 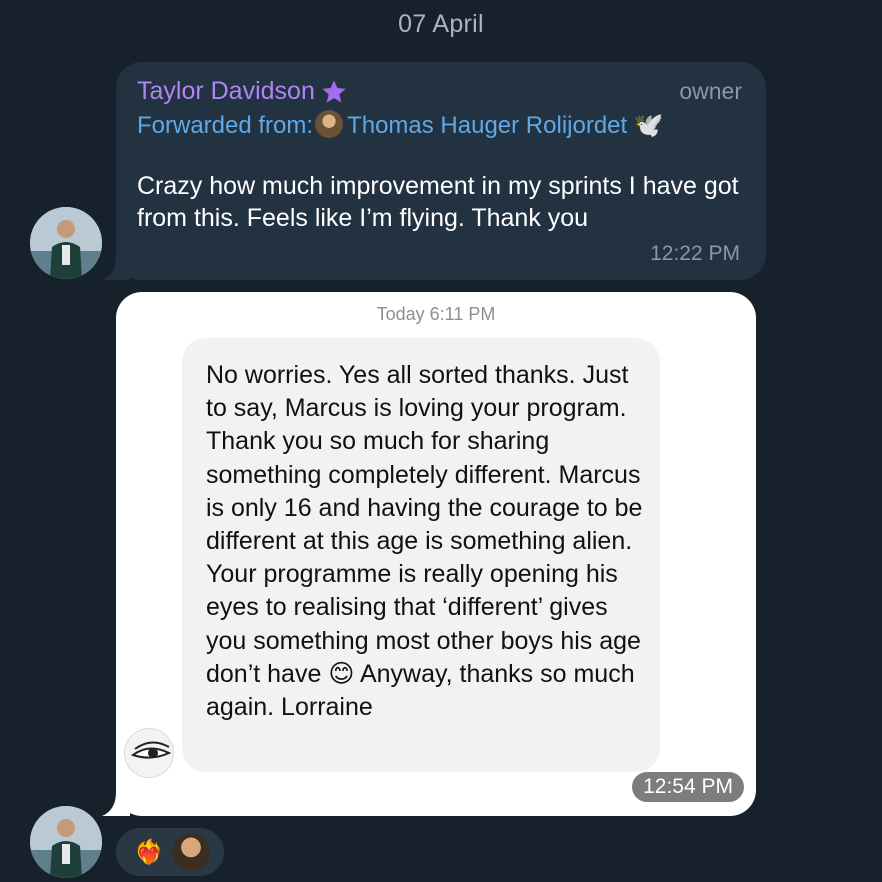 What do you see at coordinates (149, 852) in the screenshot?
I see `heart-on-fire-icon: ❤️‍🔥` at bounding box center [149, 852].